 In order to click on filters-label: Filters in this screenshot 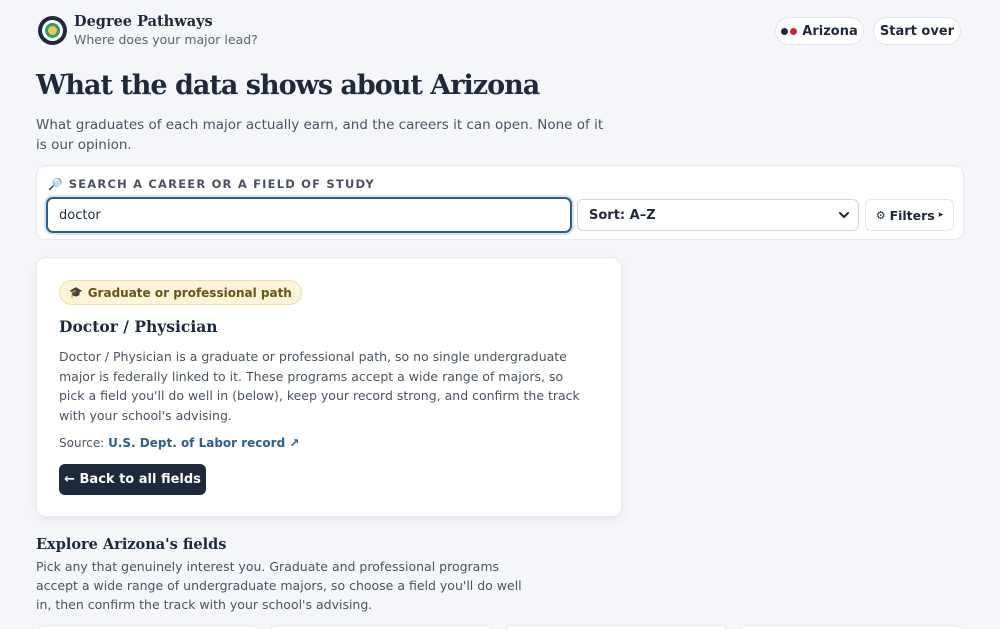, I will do `click(912, 215)`.